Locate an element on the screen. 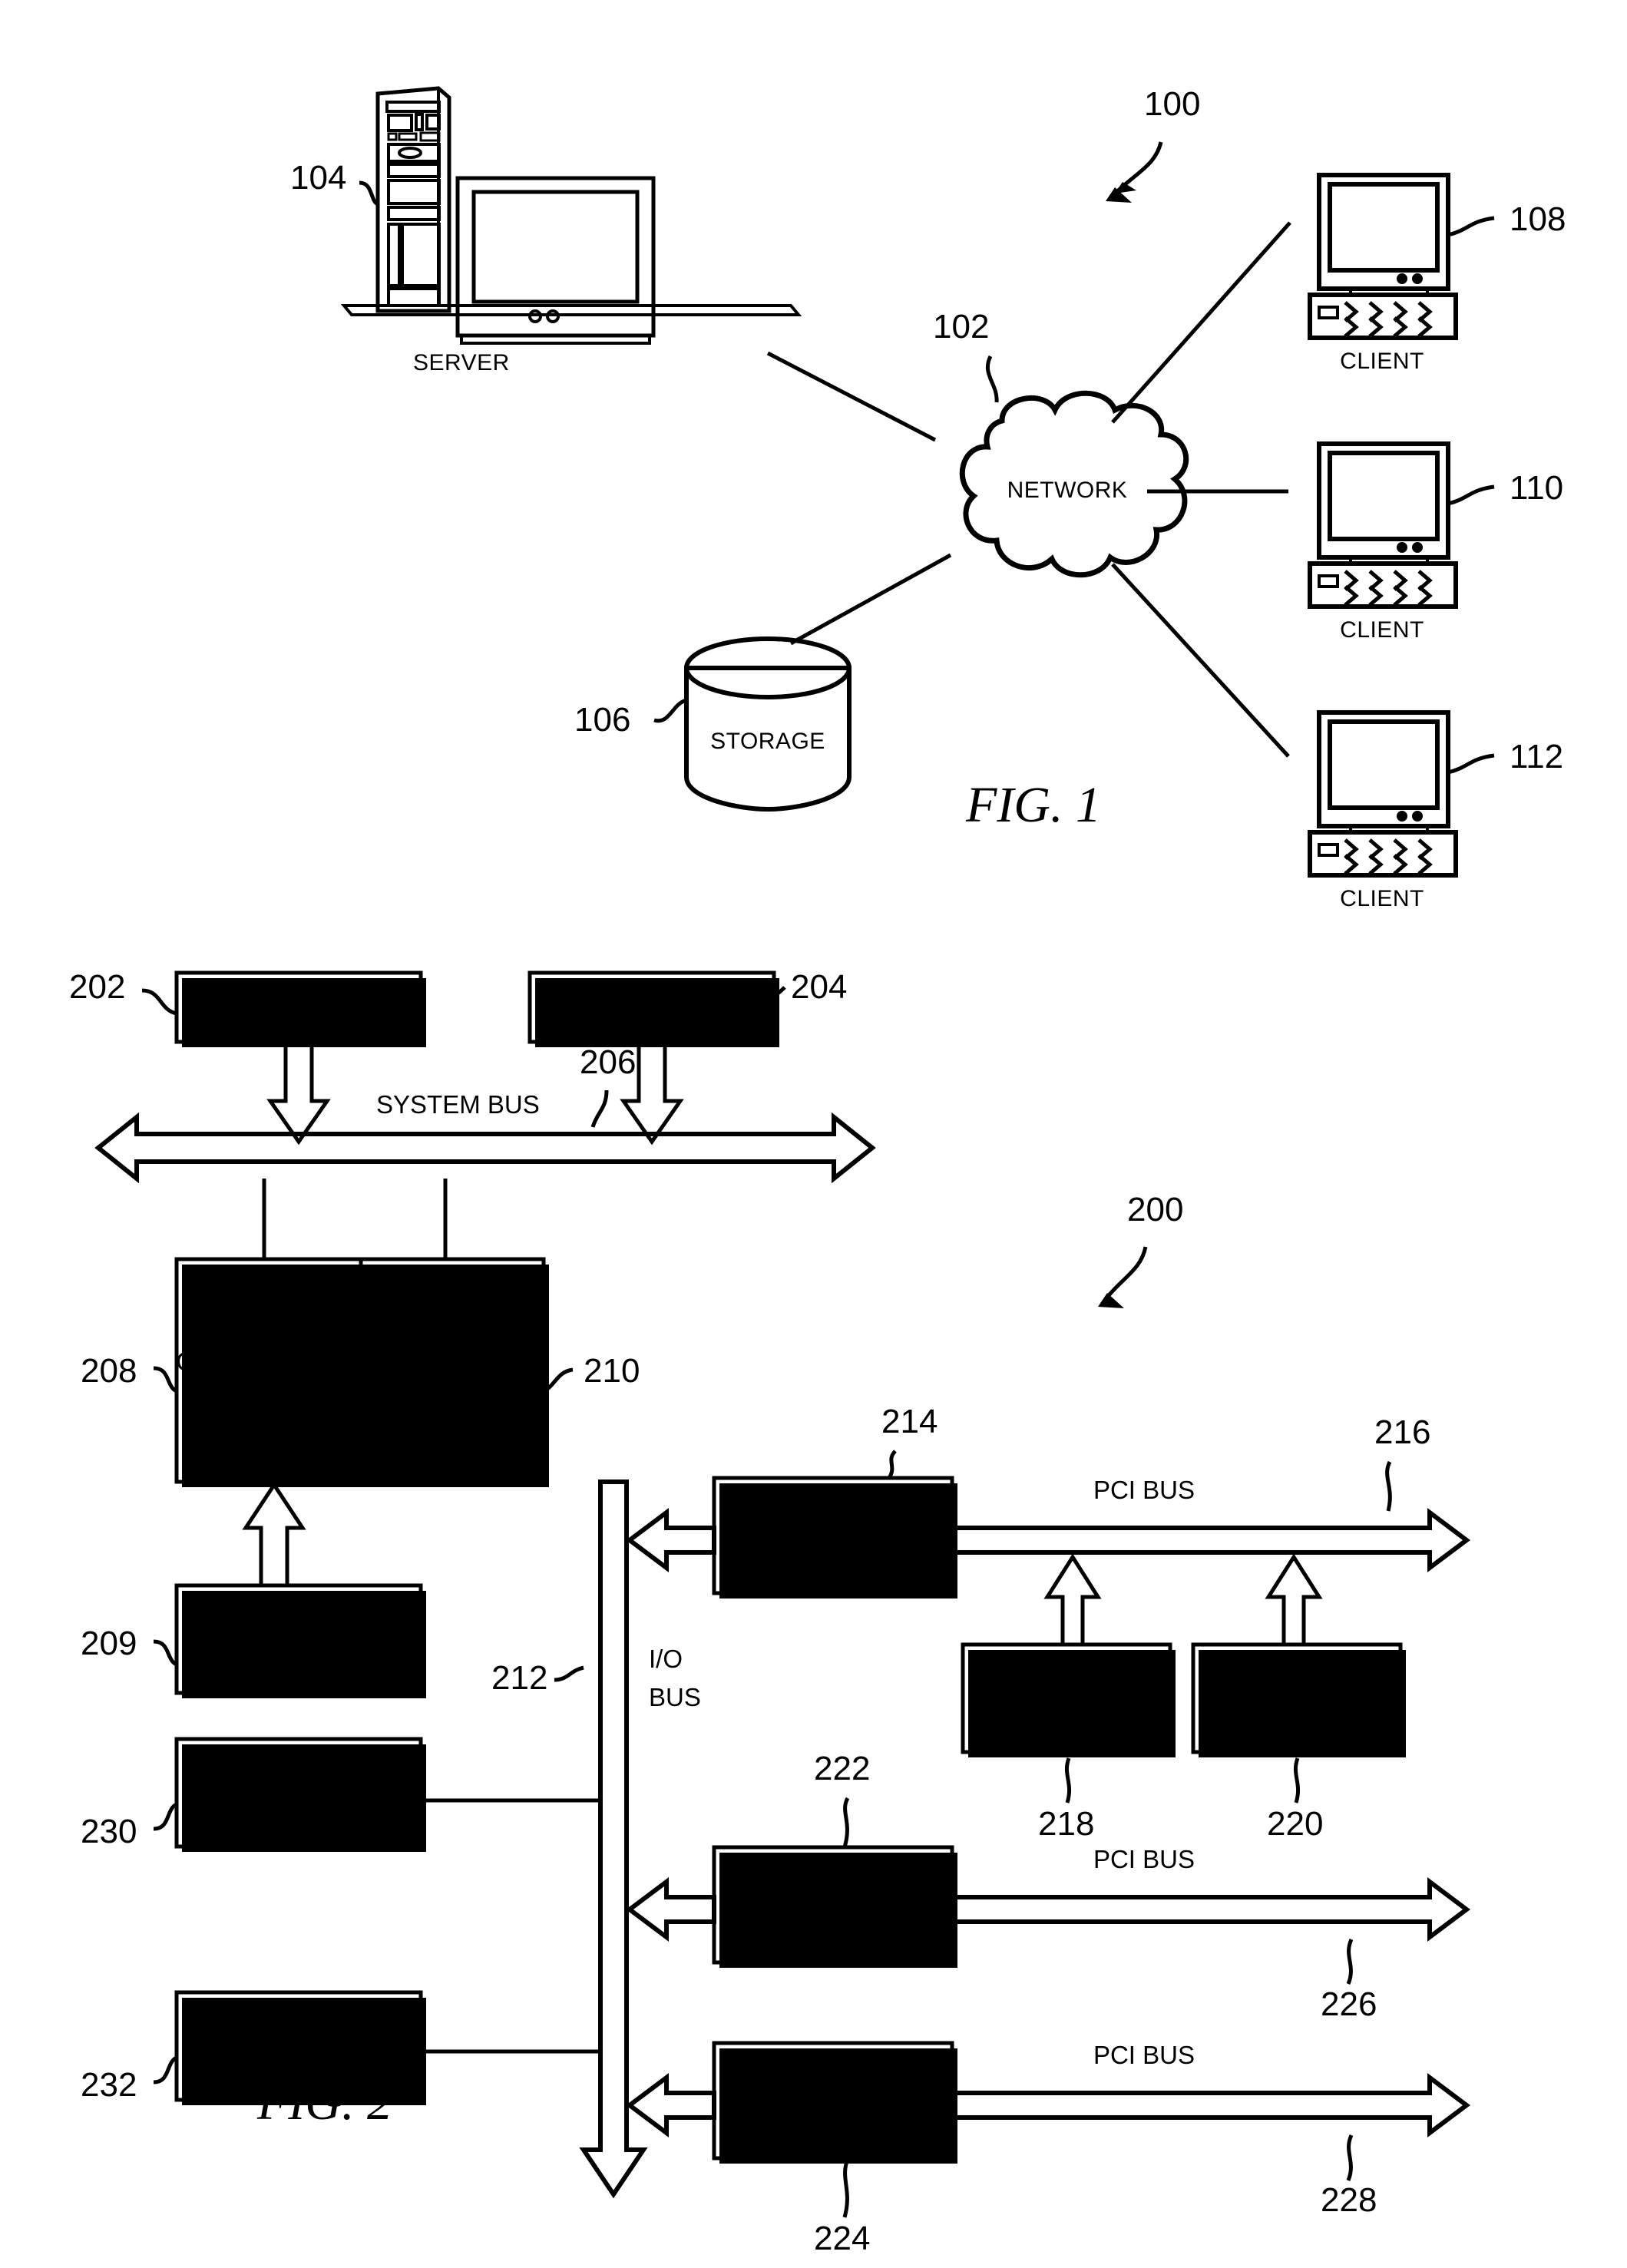  io-bus-line2: BUS is located at coordinates (675, 1697).